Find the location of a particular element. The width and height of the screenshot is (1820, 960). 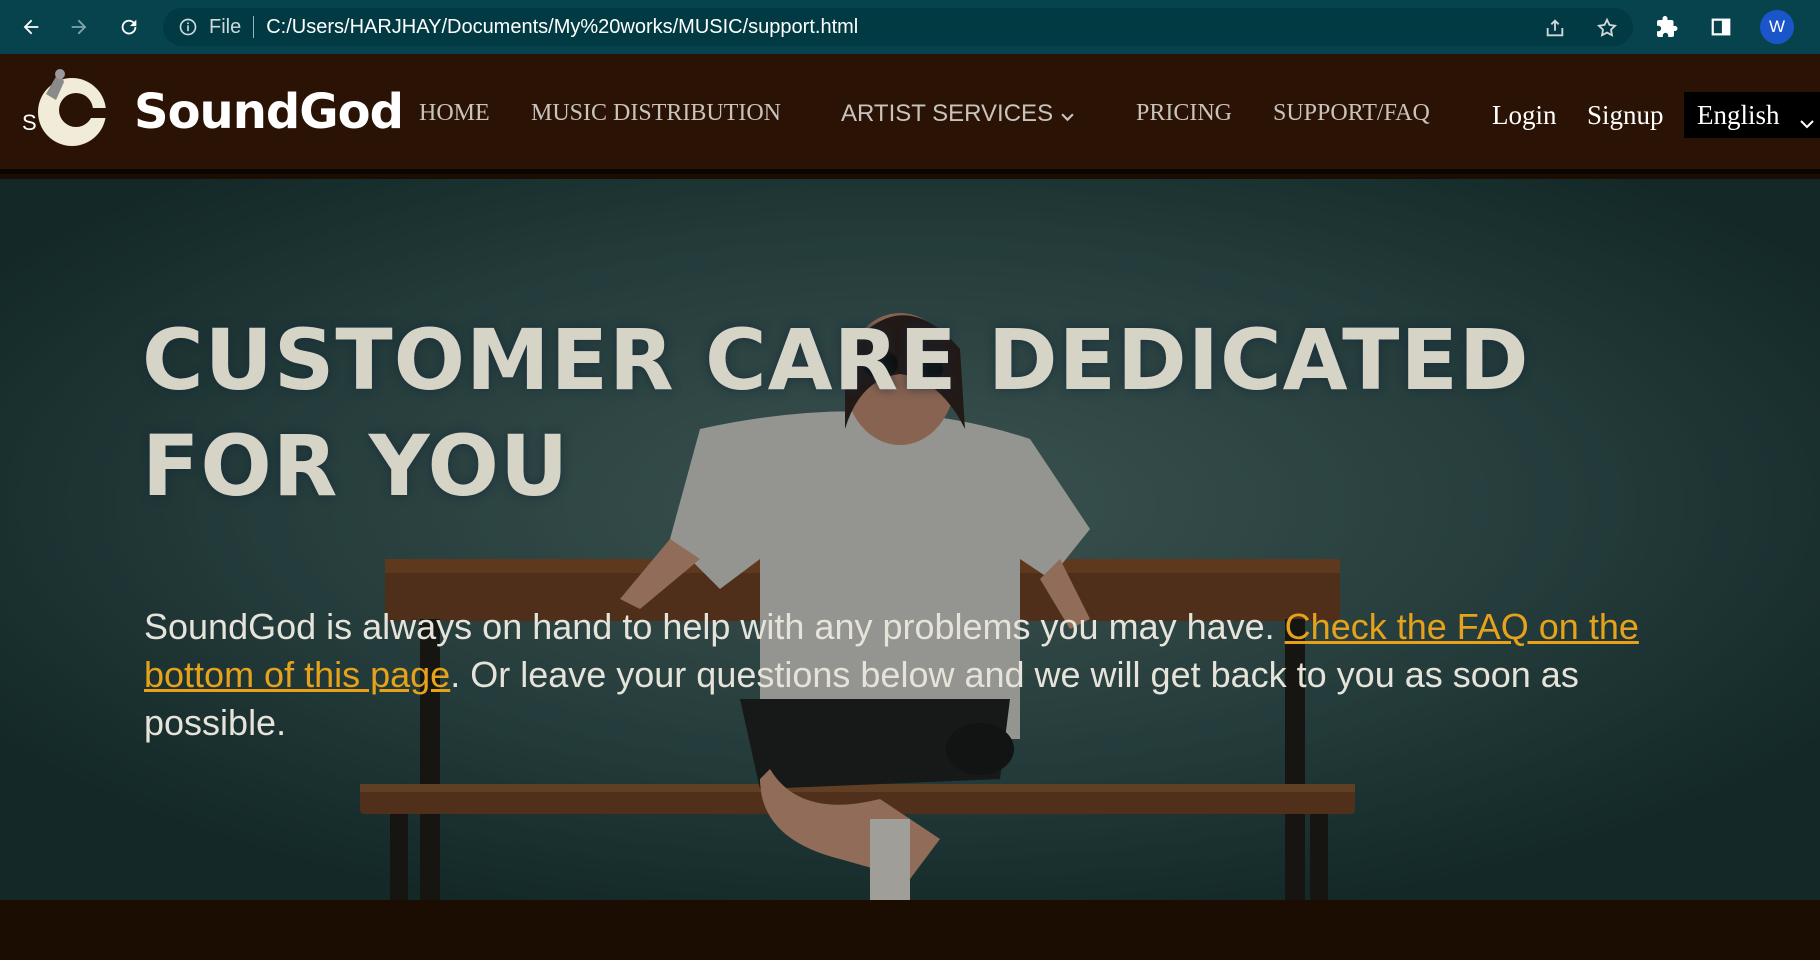

nav-artist-services-label: ARTIST SERVICES is located at coordinates (947, 113).